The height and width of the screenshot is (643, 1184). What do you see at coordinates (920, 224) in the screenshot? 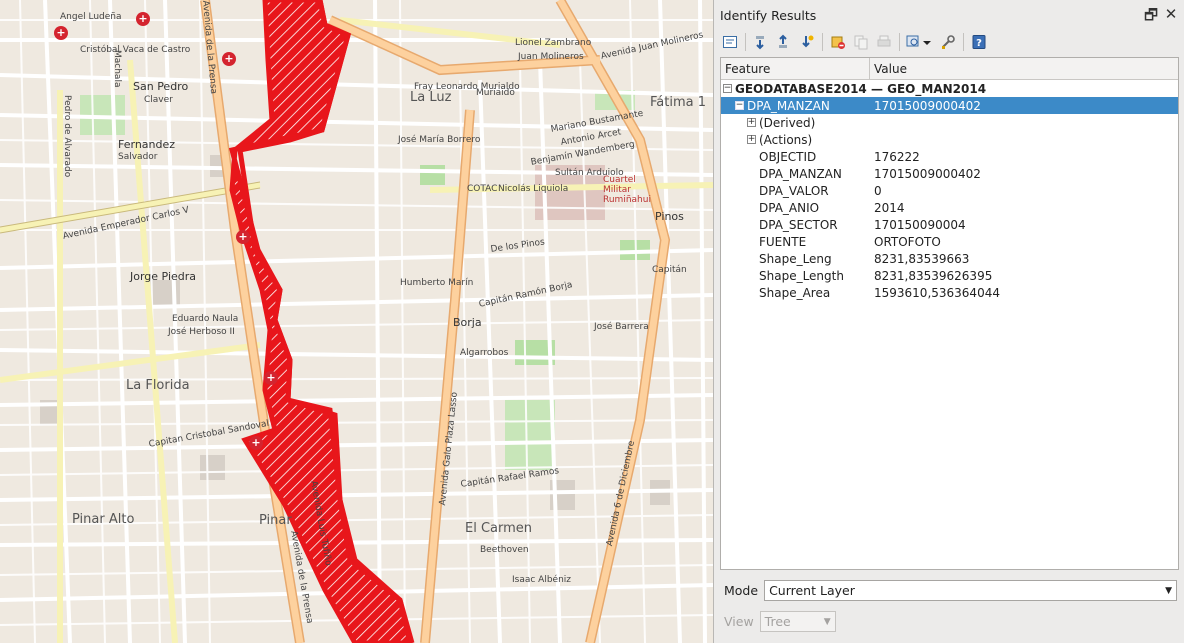
I see `feature-value: 170150090004` at bounding box center [920, 224].